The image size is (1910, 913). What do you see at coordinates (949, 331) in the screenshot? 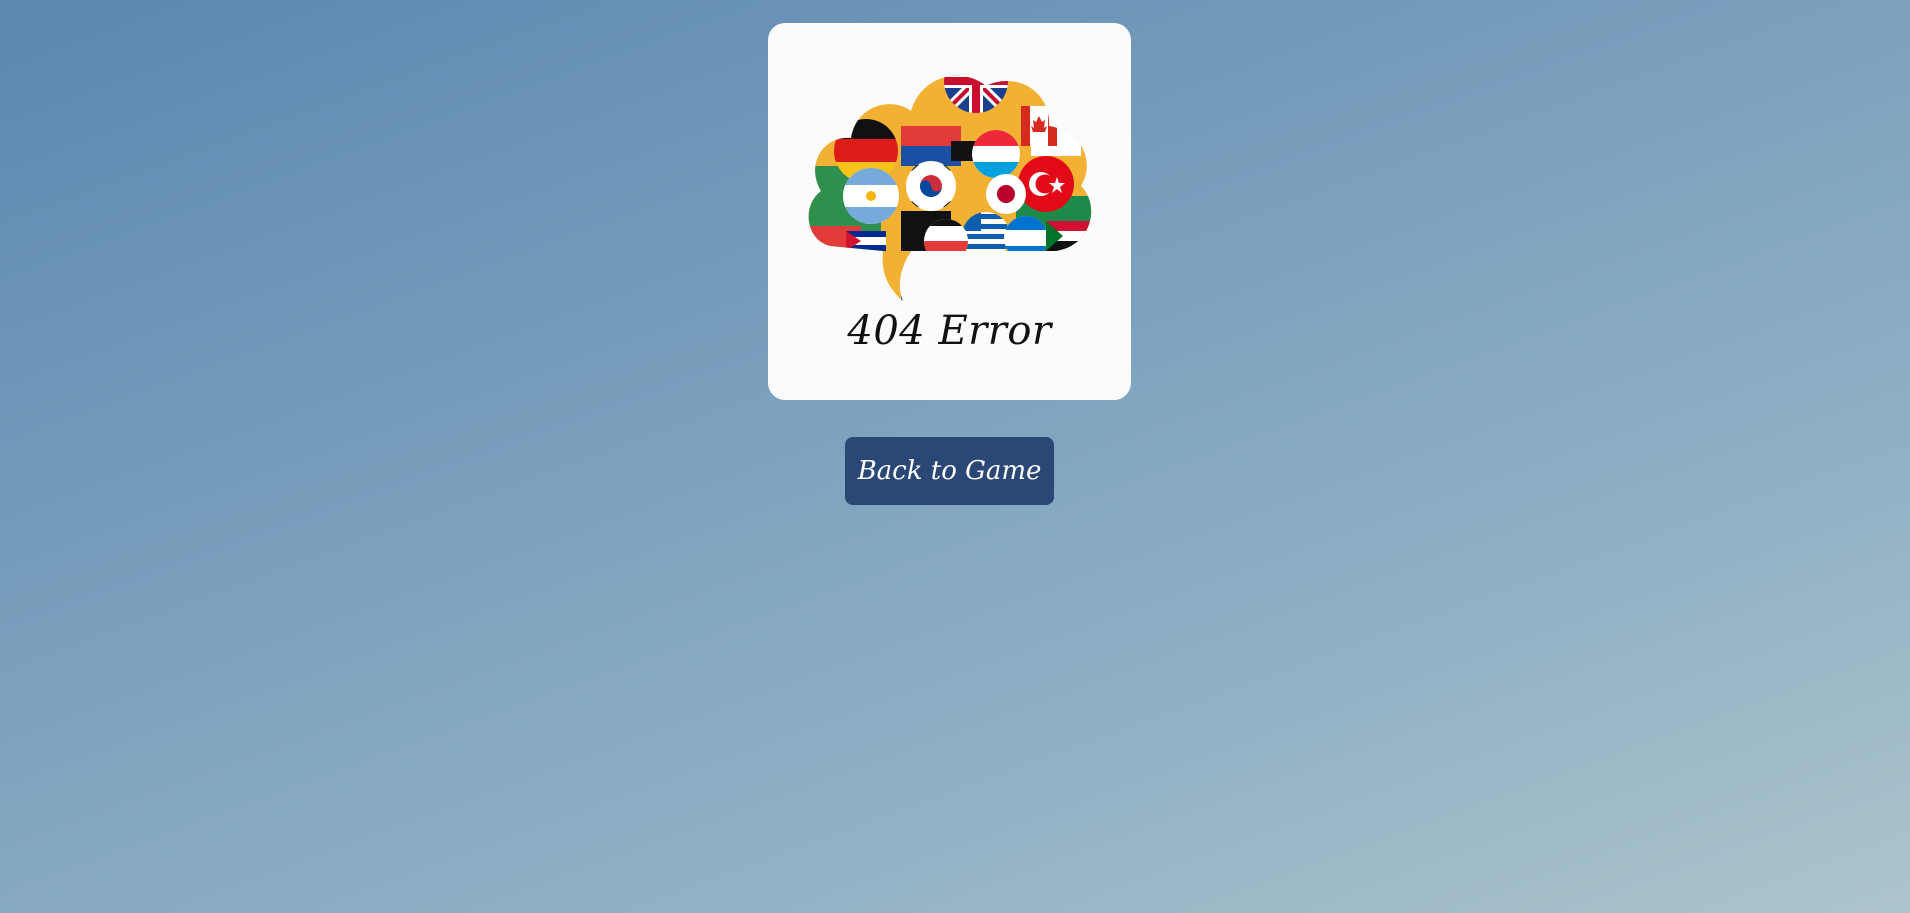
I see `error-title: 404 Error` at bounding box center [949, 331].